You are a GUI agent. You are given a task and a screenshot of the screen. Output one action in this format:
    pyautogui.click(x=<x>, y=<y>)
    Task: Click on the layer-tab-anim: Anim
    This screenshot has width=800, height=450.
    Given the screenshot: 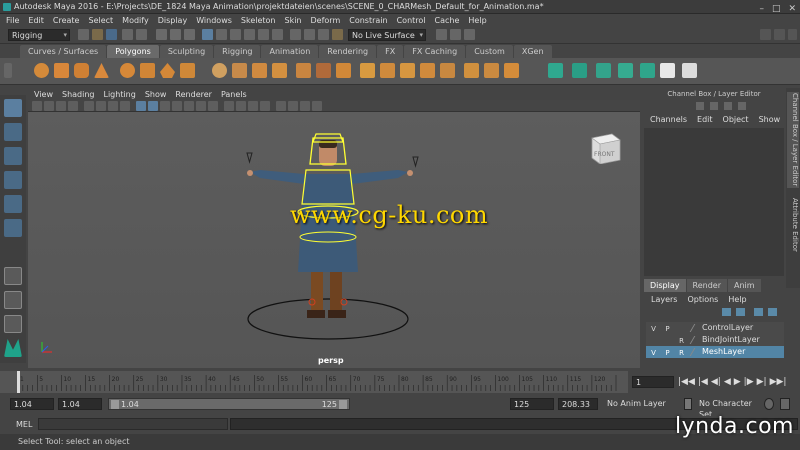 What is the action you would take?
    pyautogui.click(x=744, y=285)
    